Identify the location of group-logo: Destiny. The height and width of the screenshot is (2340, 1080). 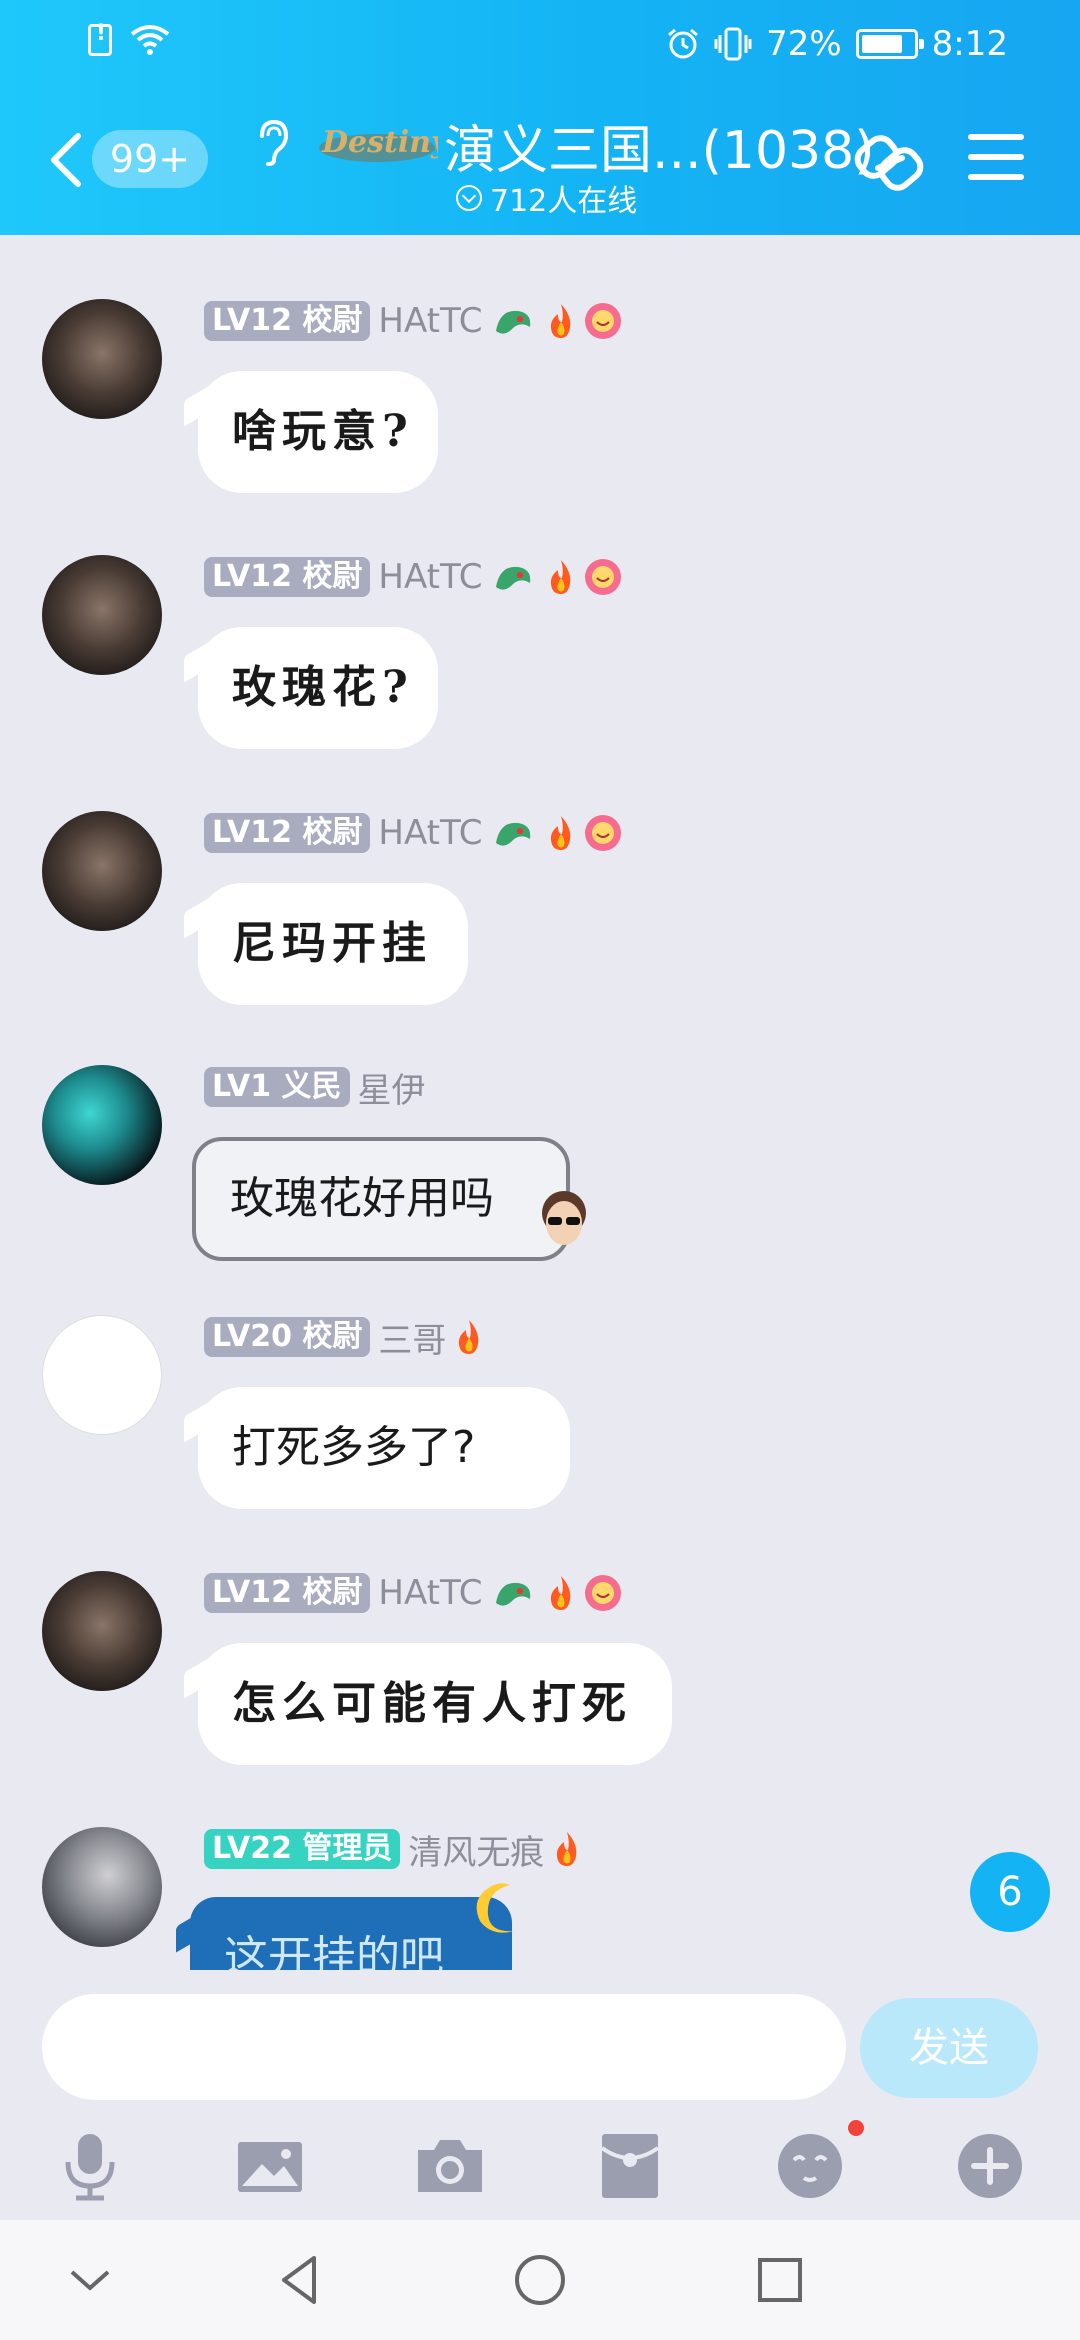
(378, 143).